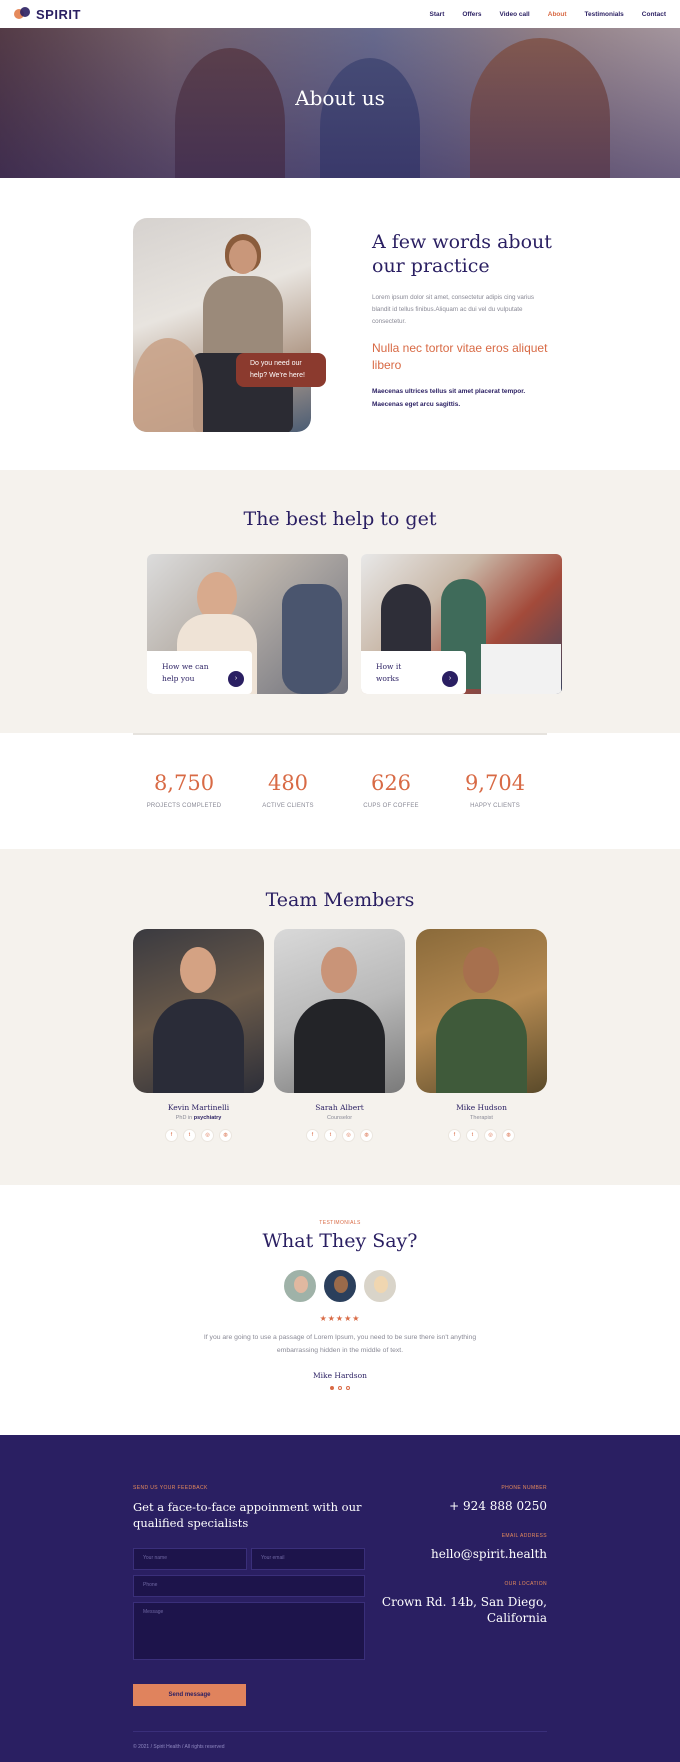 This screenshot has width=680, height=1762. I want to click on counseling-session-photo, so click(222, 325).